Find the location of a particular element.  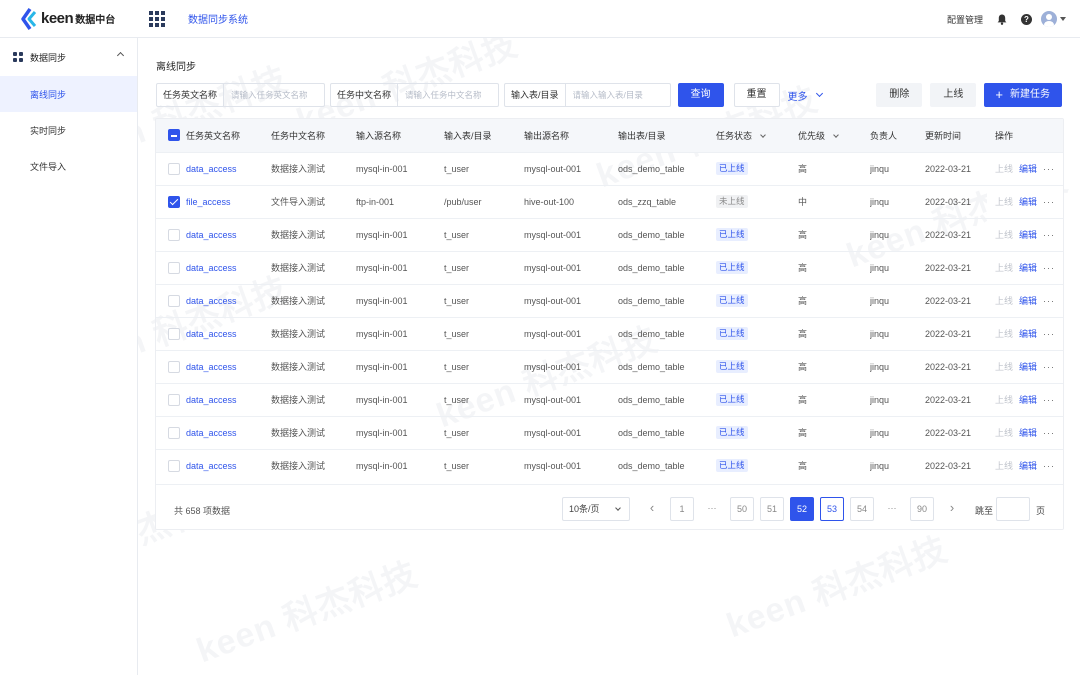

sidebar-item-file-import: 文件导入 is located at coordinates (68, 166).